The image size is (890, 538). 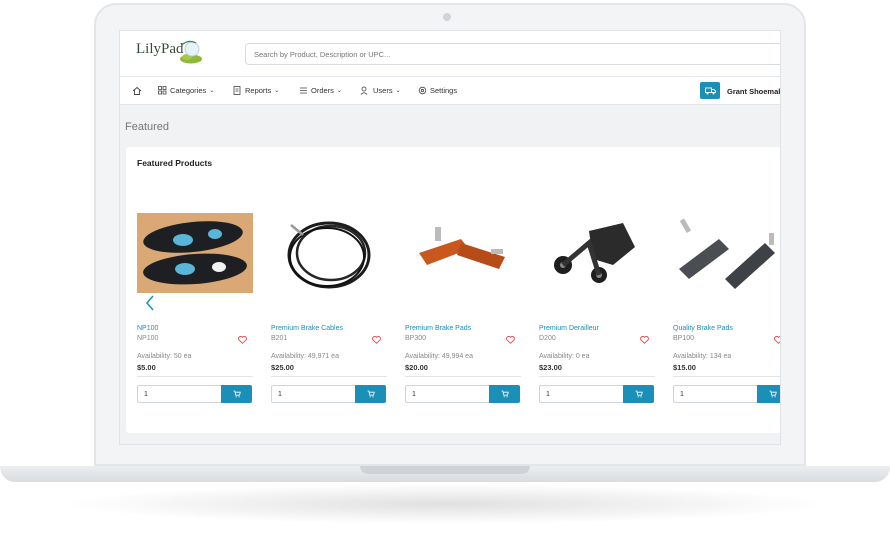 I want to click on logo-text: LilyPad, so click(x=160, y=49).